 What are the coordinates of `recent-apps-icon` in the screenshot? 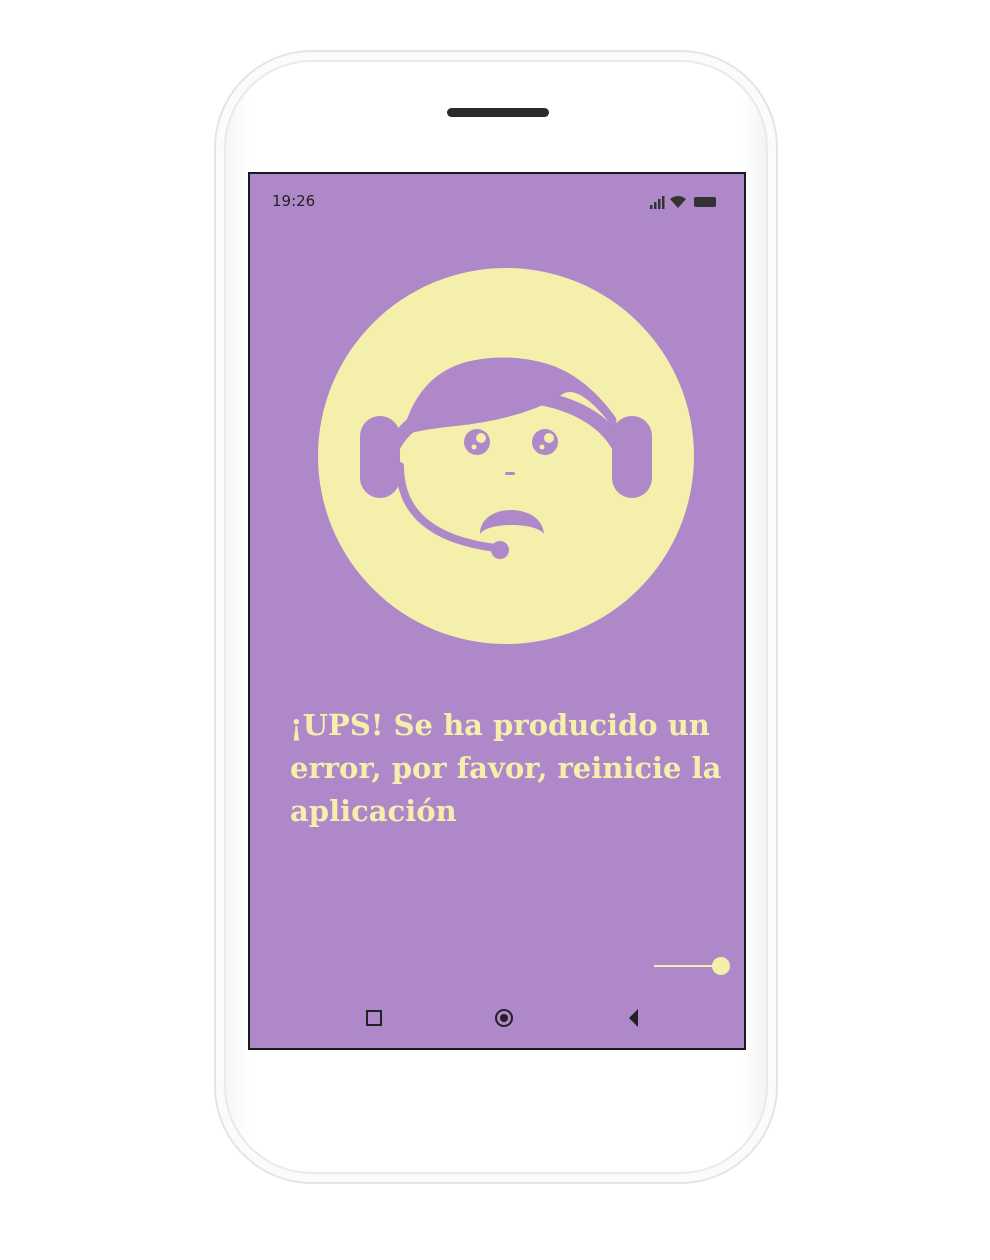 It's located at (374, 1018).